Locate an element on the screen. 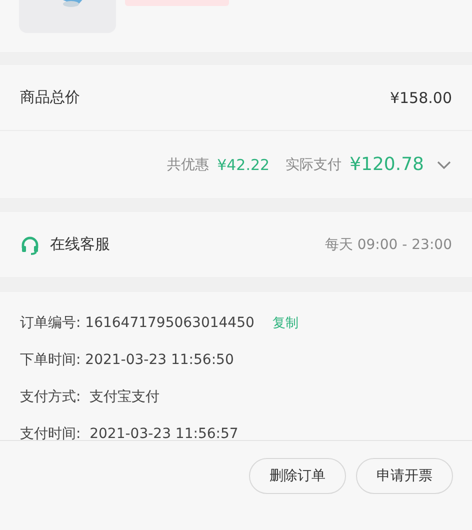 The height and width of the screenshot is (530, 472). total-price: ¥158.00 is located at coordinates (421, 97).